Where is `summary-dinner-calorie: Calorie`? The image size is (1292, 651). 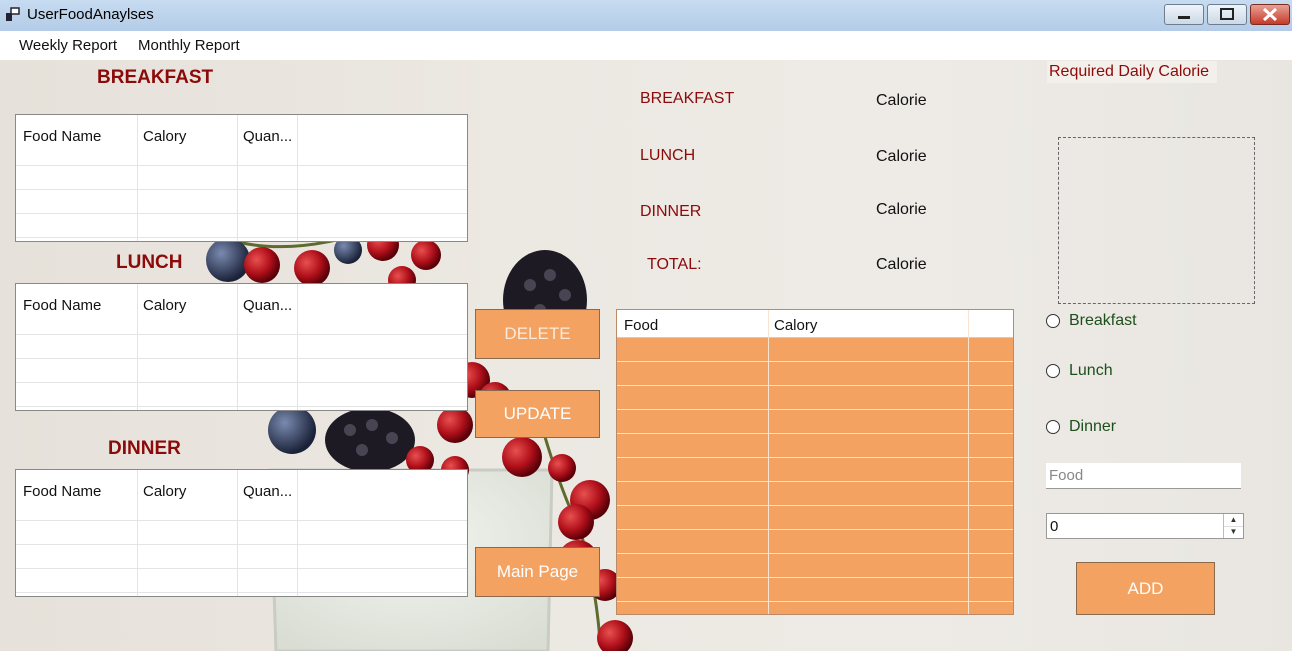 summary-dinner-calorie: Calorie is located at coordinates (901, 209).